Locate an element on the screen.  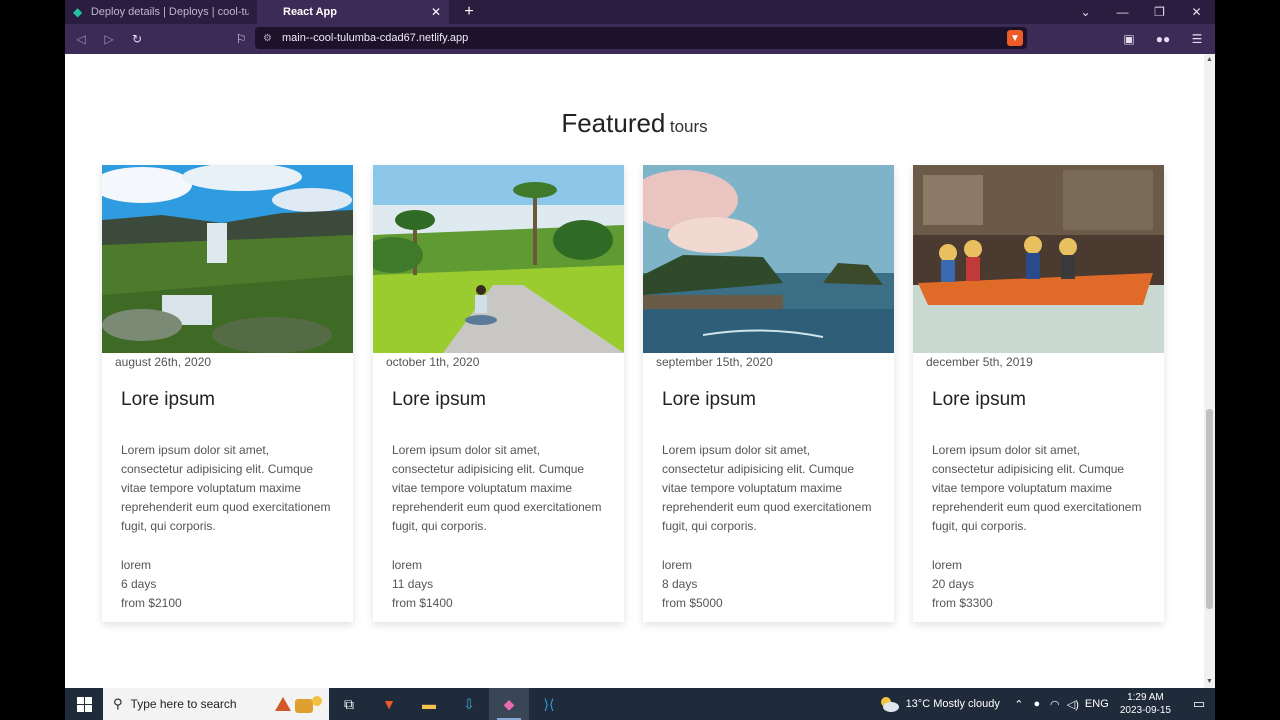
chevron-up-icon: ⌃ is located at coordinates (1019, 704).